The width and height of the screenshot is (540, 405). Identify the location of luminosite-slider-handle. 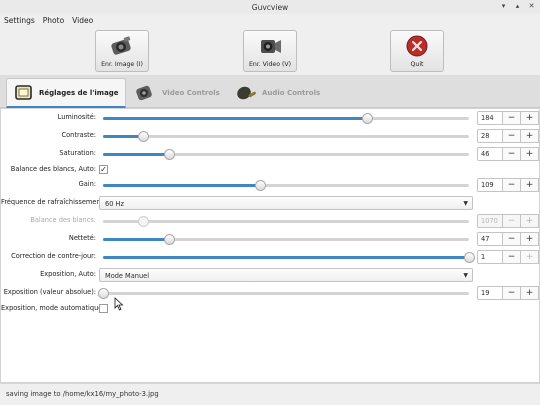
(367, 118).